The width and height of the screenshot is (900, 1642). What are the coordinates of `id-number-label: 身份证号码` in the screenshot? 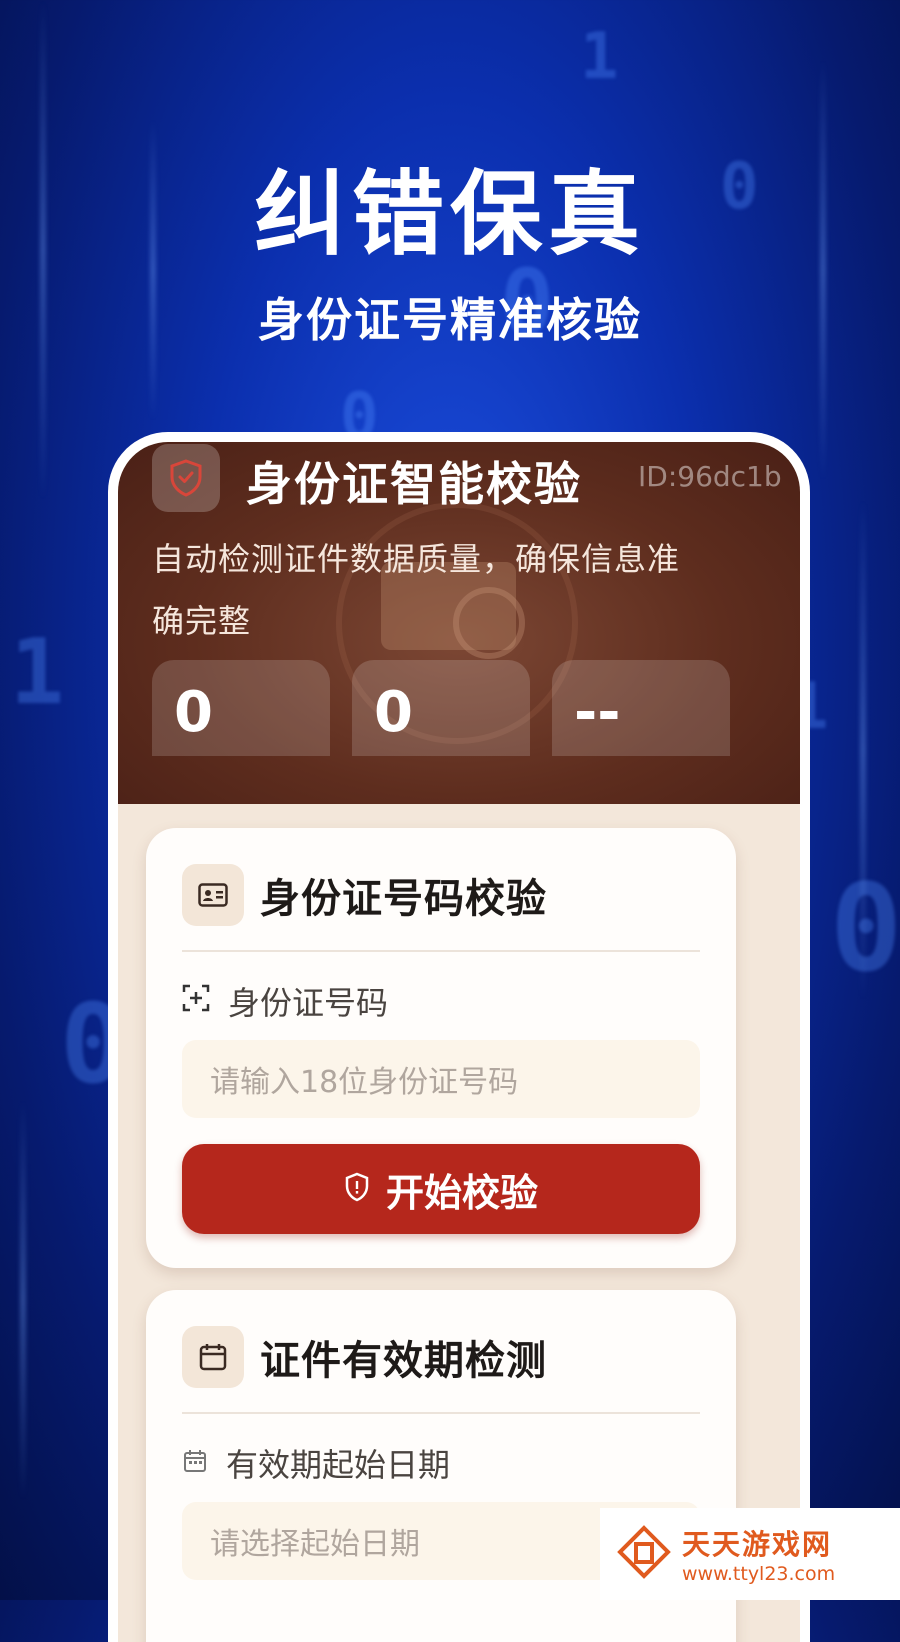 It's located at (285, 1001).